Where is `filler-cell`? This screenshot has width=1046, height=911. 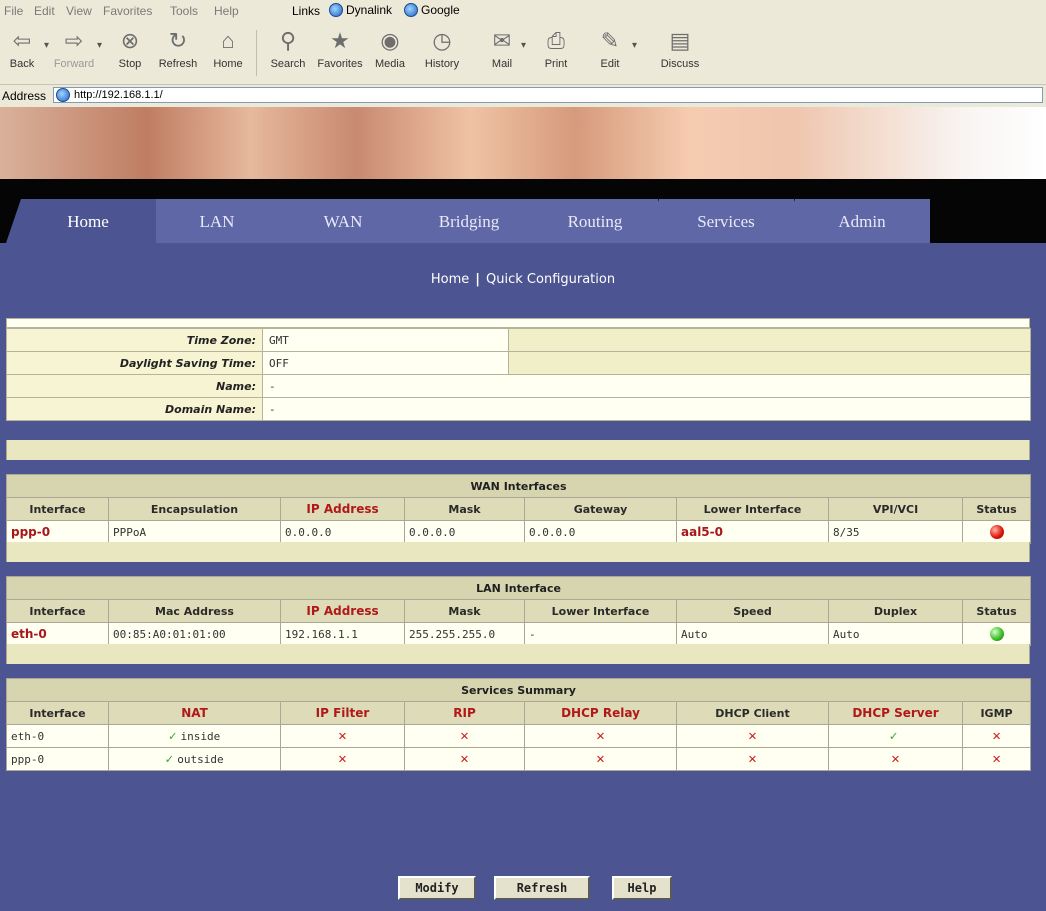 filler-cell is located at coordinates (769, 340).